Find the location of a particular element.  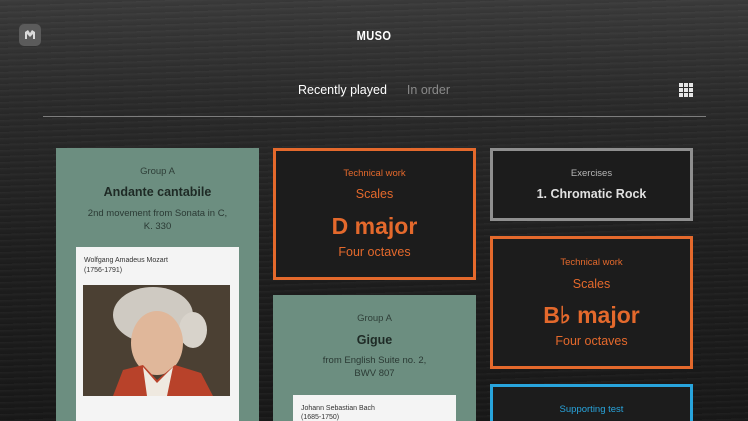

composer-portrait is located at coordinates (156, 340).